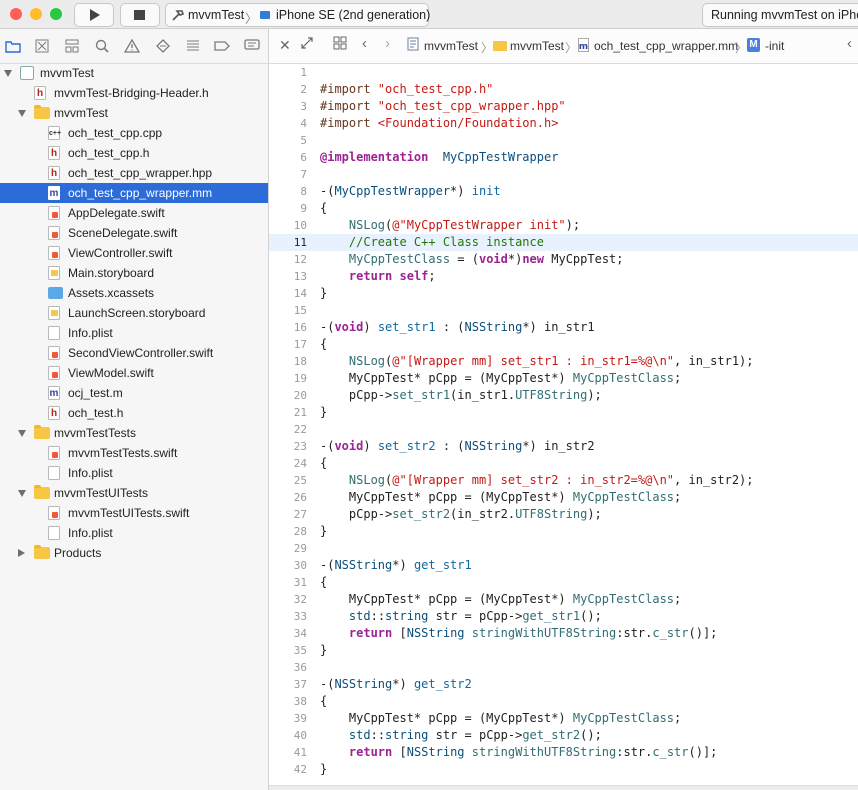 This screenshot has width=858, height=790. I want to click on code-line: 14}, so click(563, 293).